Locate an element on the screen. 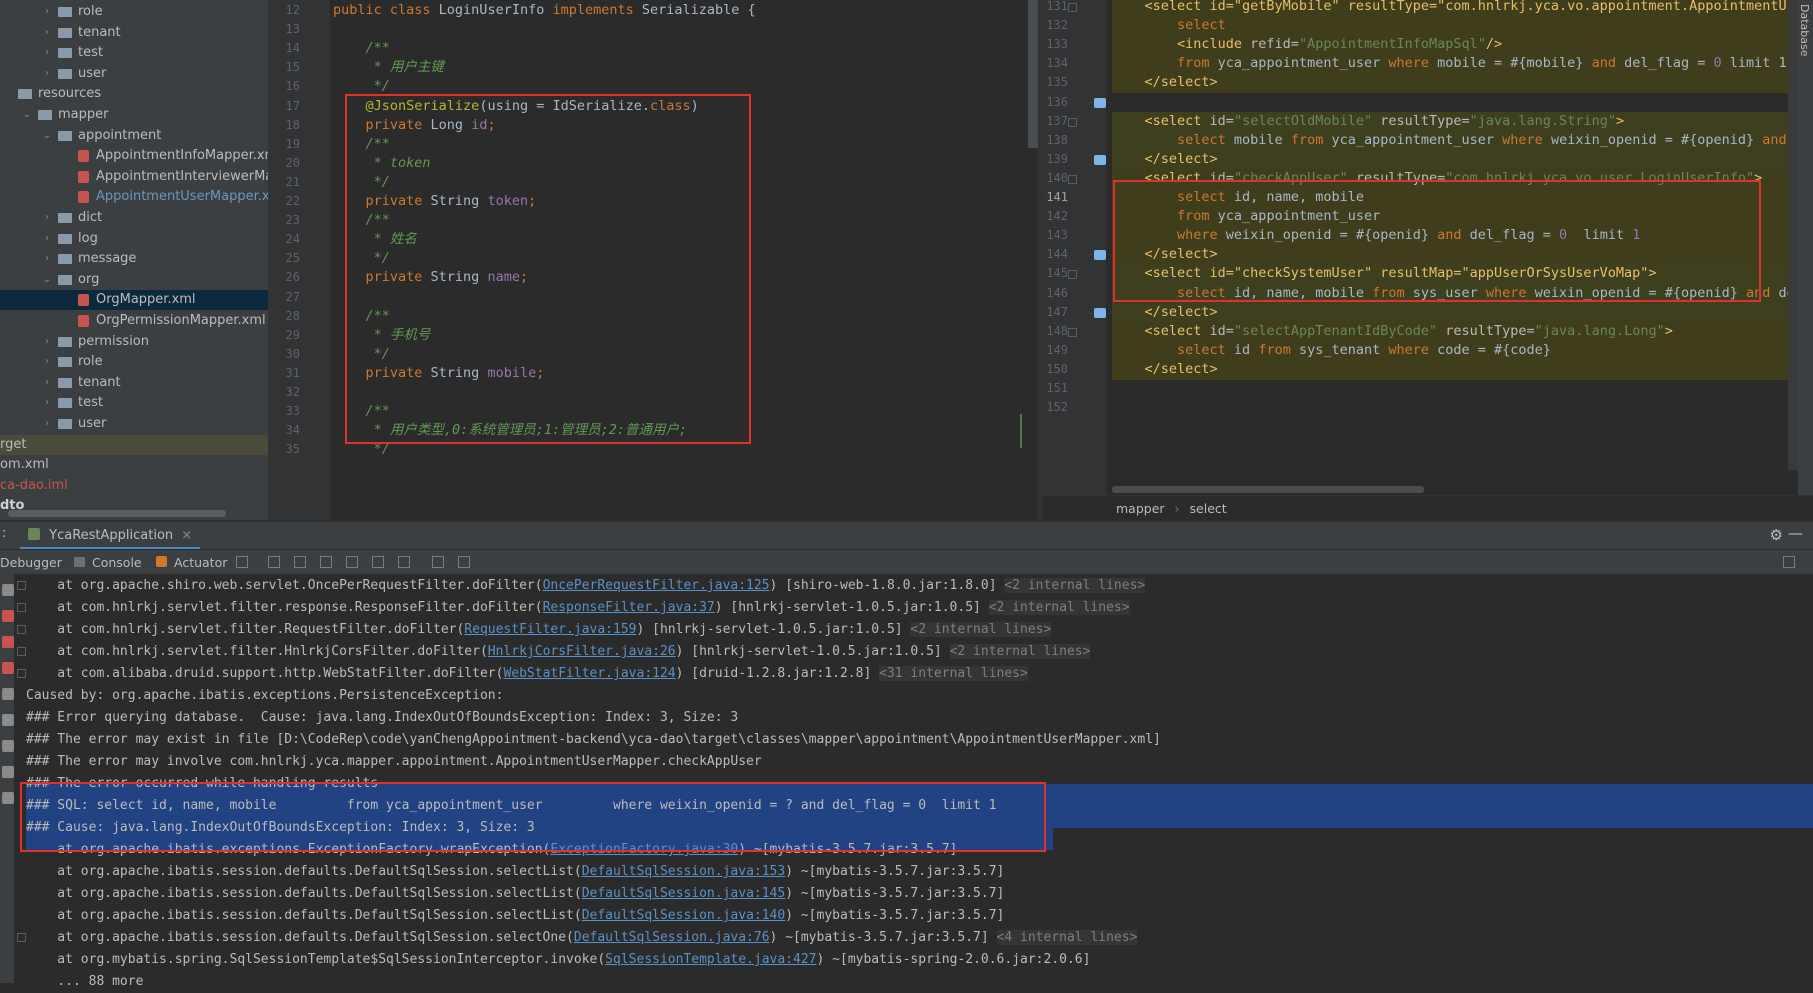 The width and height of the screenshot is (1813, 993). tree-item-ca-dao-iml: ca-dao.iml is located at coordinates (134, 486).